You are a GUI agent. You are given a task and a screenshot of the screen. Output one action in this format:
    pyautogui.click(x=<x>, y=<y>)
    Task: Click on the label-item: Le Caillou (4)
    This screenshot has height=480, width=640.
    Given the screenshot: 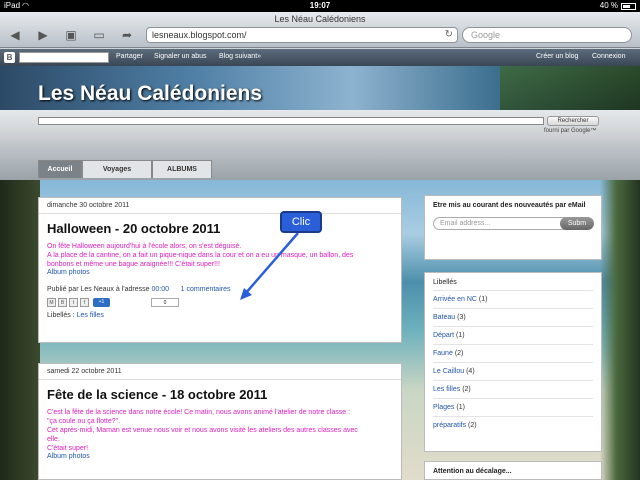 What is the action you would take?
    pyautogui.click(x=513, y=371)
    